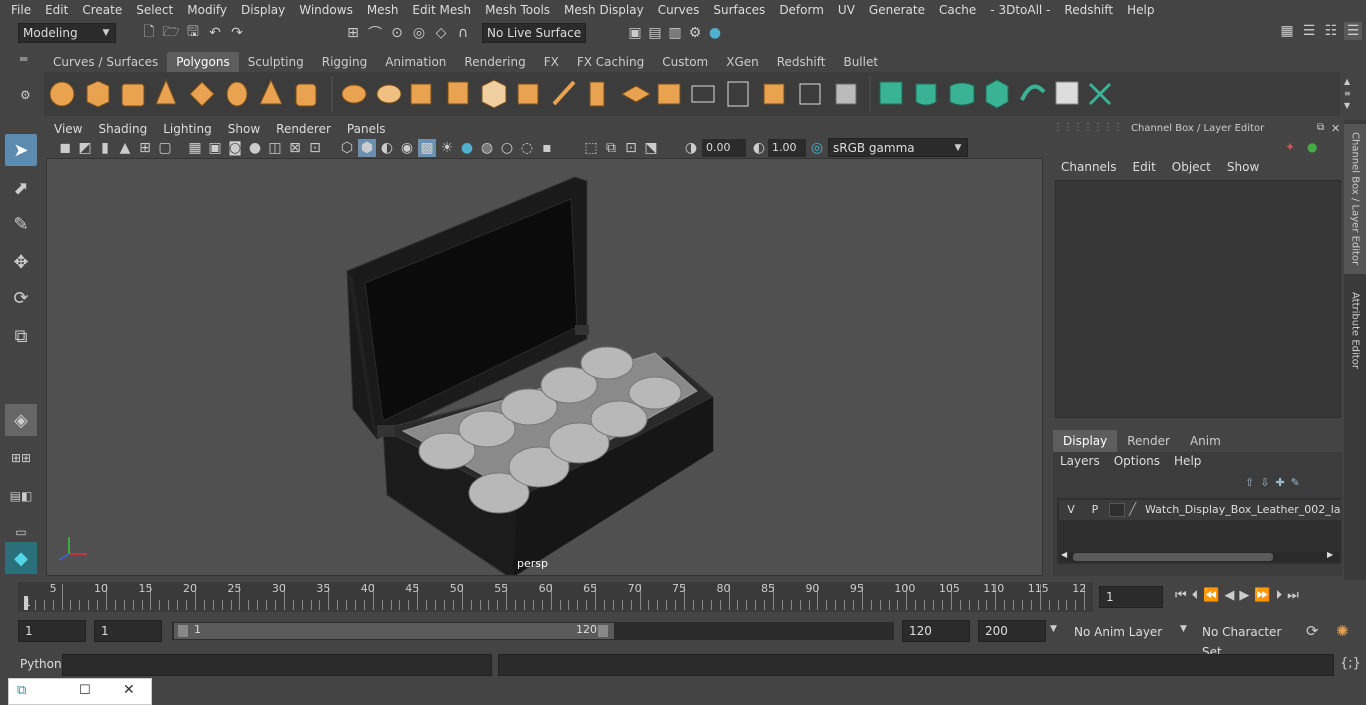 The width and height of the screenshot is (1366, 705). What do you see at coordinates (846, 10) in the screenshot?
I see `menu-uv: UV` at bounding box center [846, 10].